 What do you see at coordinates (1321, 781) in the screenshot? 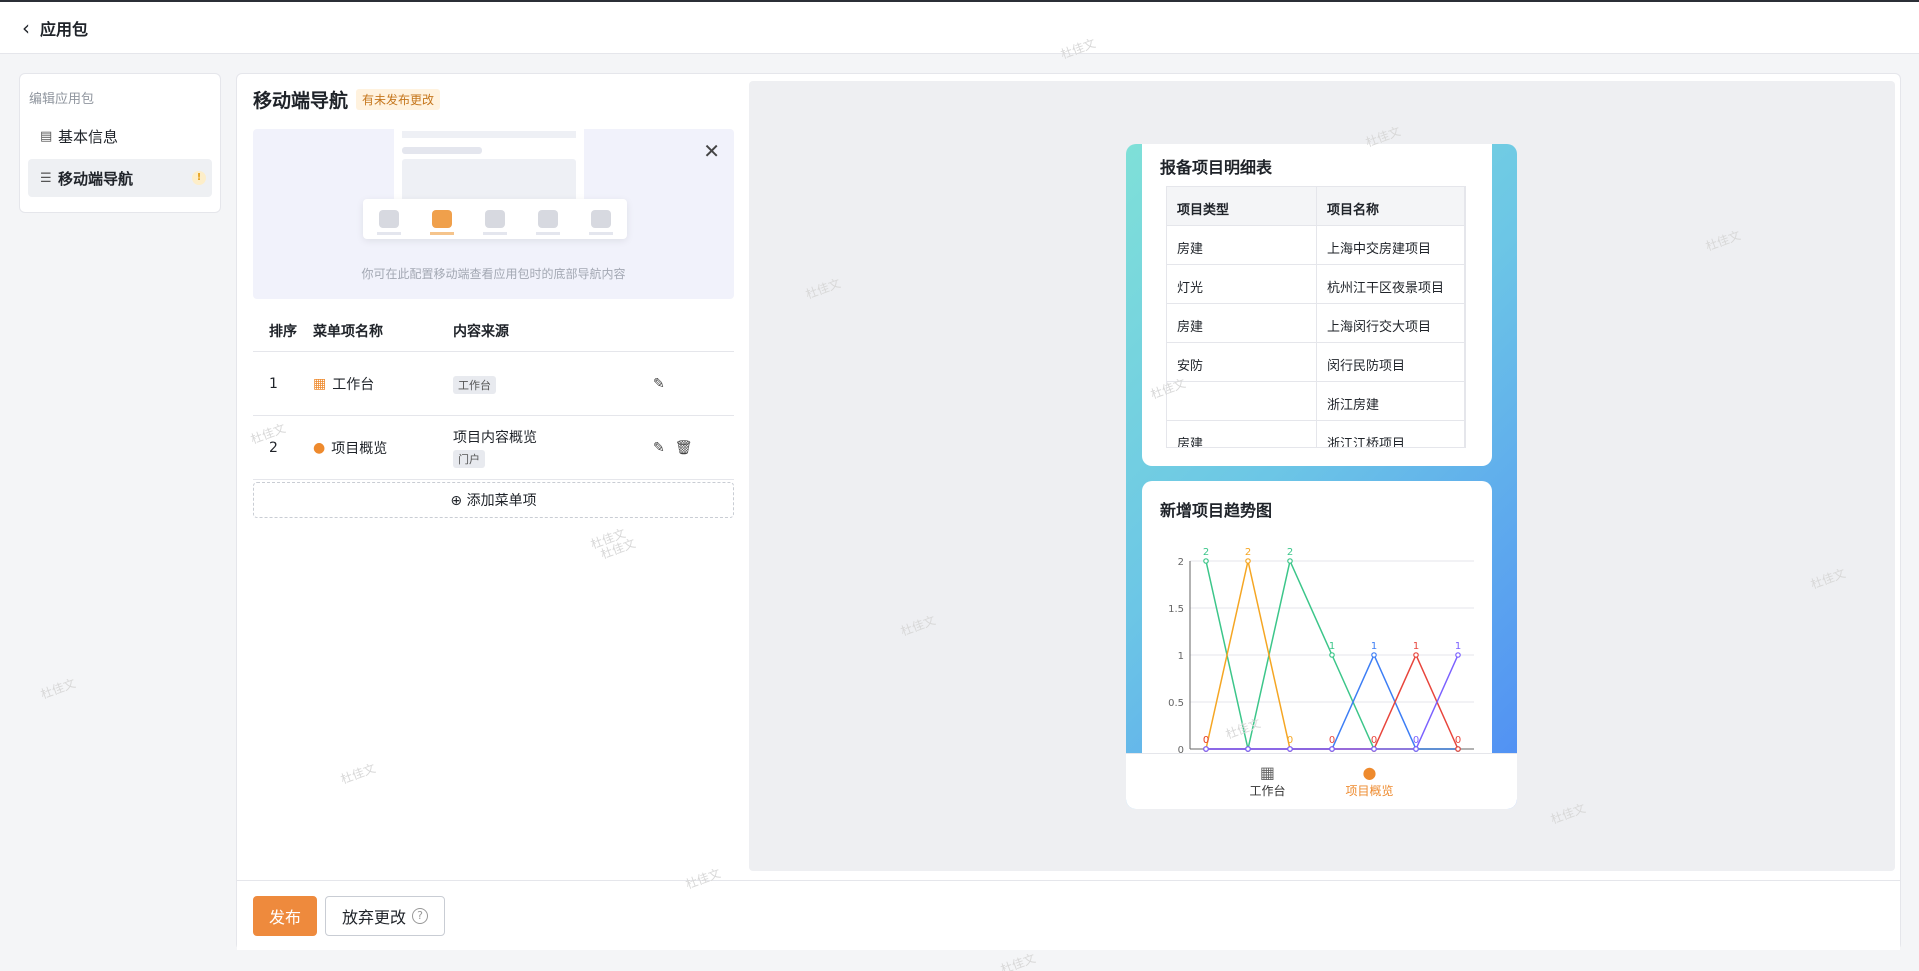
I see `preview-bottom-nav: ▦ 工作台 ● 项目概览` at bounding box center [1321, 781].